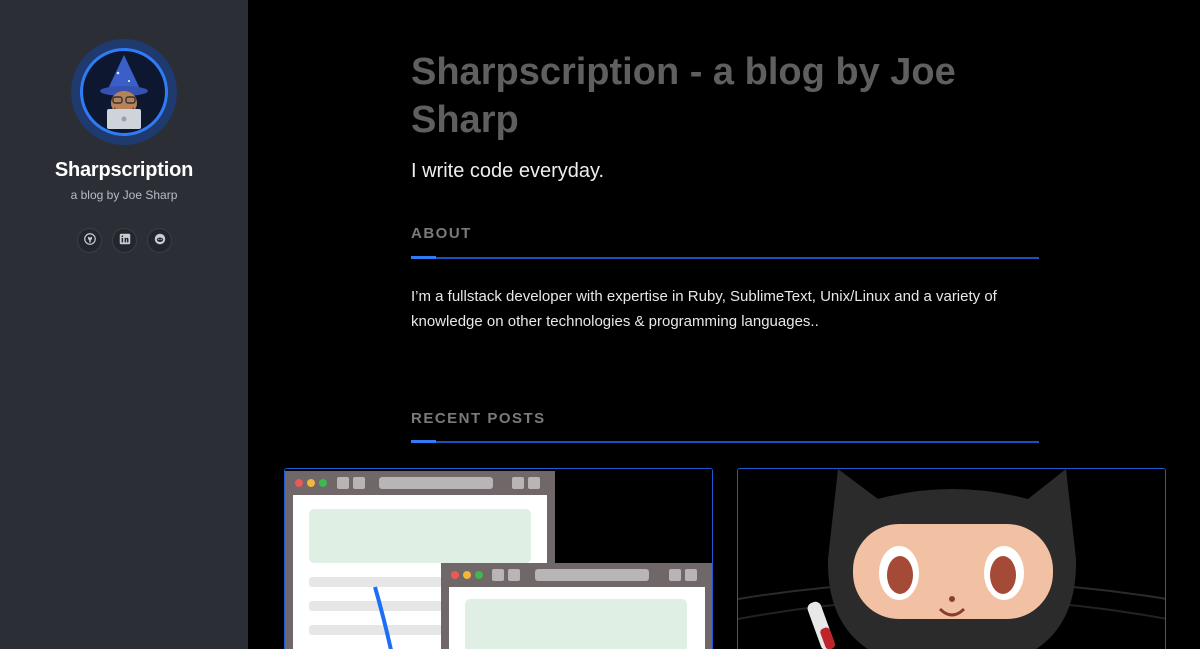  I want to click on page-title: Sharpscription - a blog by Joe Sharp, so click(683, 96).